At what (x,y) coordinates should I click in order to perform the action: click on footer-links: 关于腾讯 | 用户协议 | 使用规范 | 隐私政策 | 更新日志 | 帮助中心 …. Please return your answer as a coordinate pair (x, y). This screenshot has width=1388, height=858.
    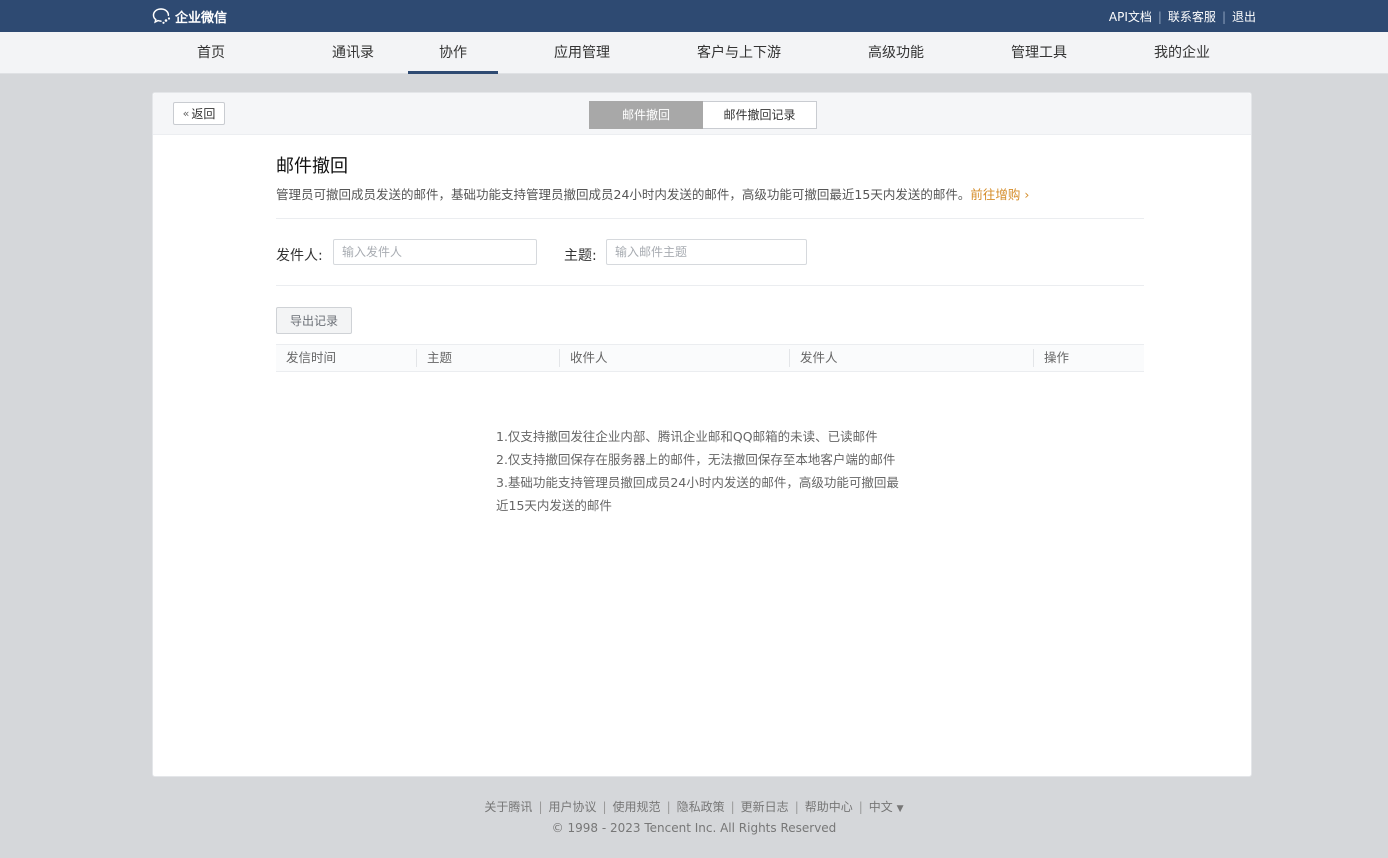
    Looking at the image, I should click on (694, 806).